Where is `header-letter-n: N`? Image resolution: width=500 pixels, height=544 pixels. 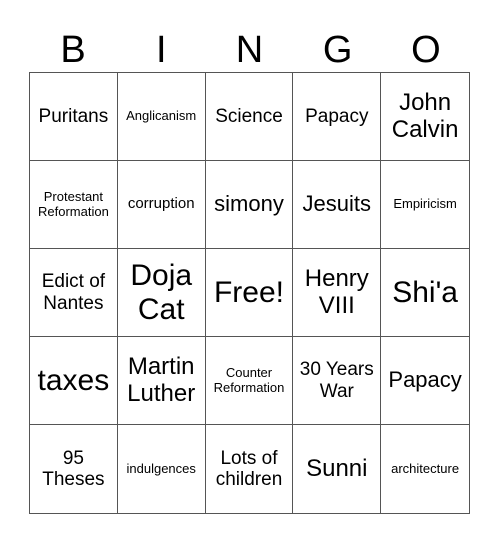
header-letter-n: N is located at coordinates (249, 50).